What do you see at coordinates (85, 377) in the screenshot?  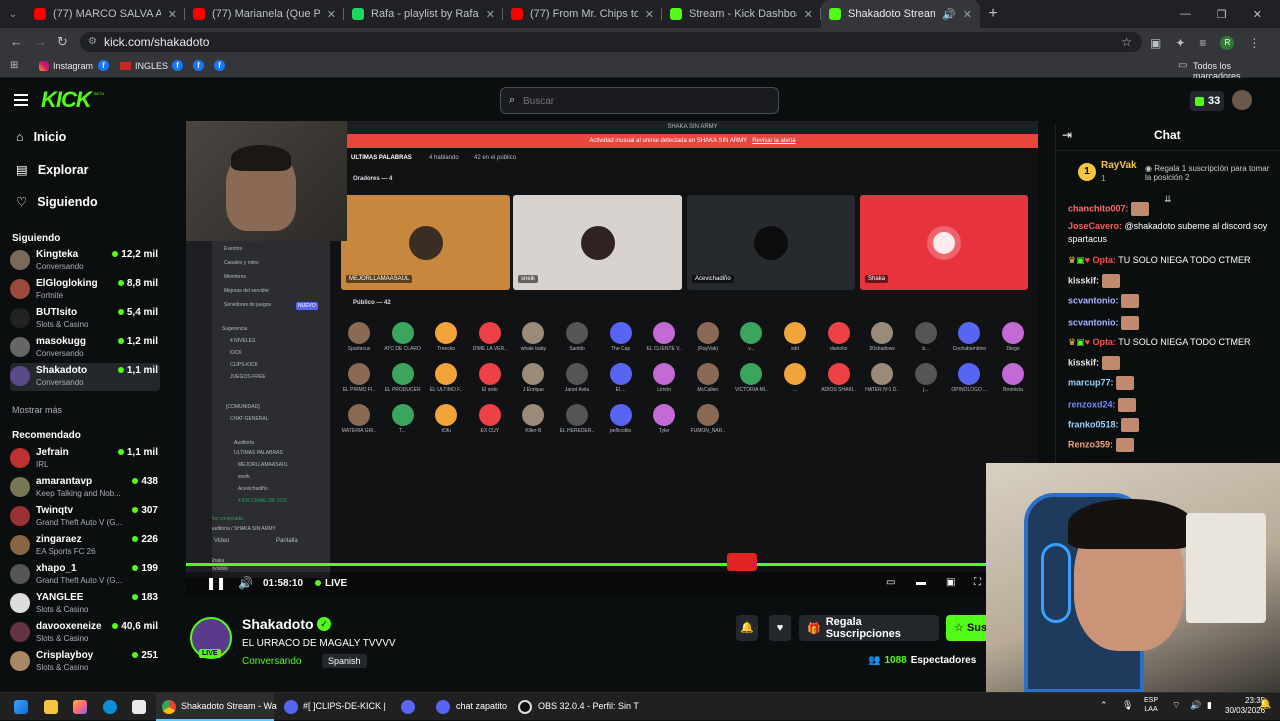 I see `sidebar-channel: Shakadoto Conversando 1,1 mil` at bounding box center [85, 377].